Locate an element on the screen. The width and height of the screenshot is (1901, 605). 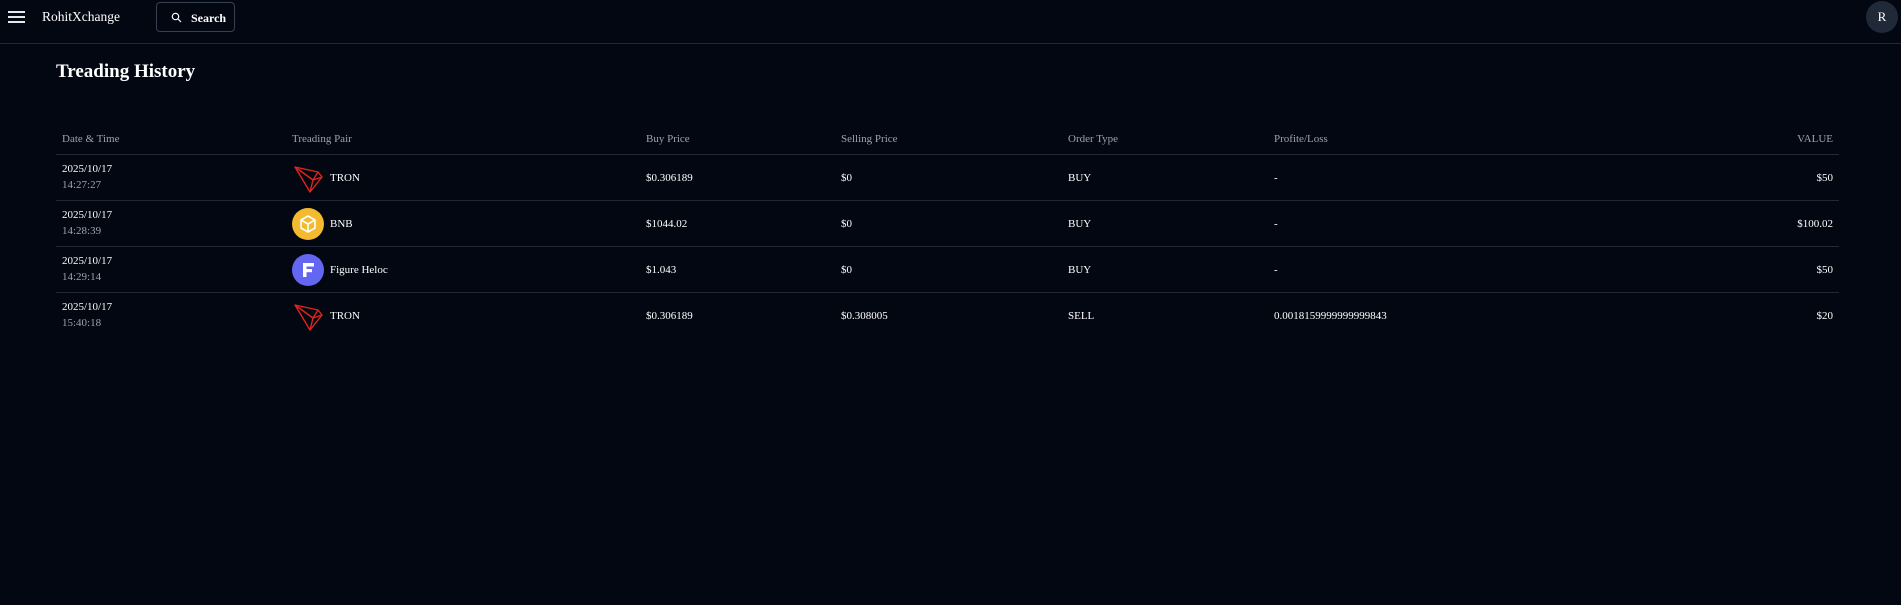
search-button: Search is located at coordinates (195, 17).